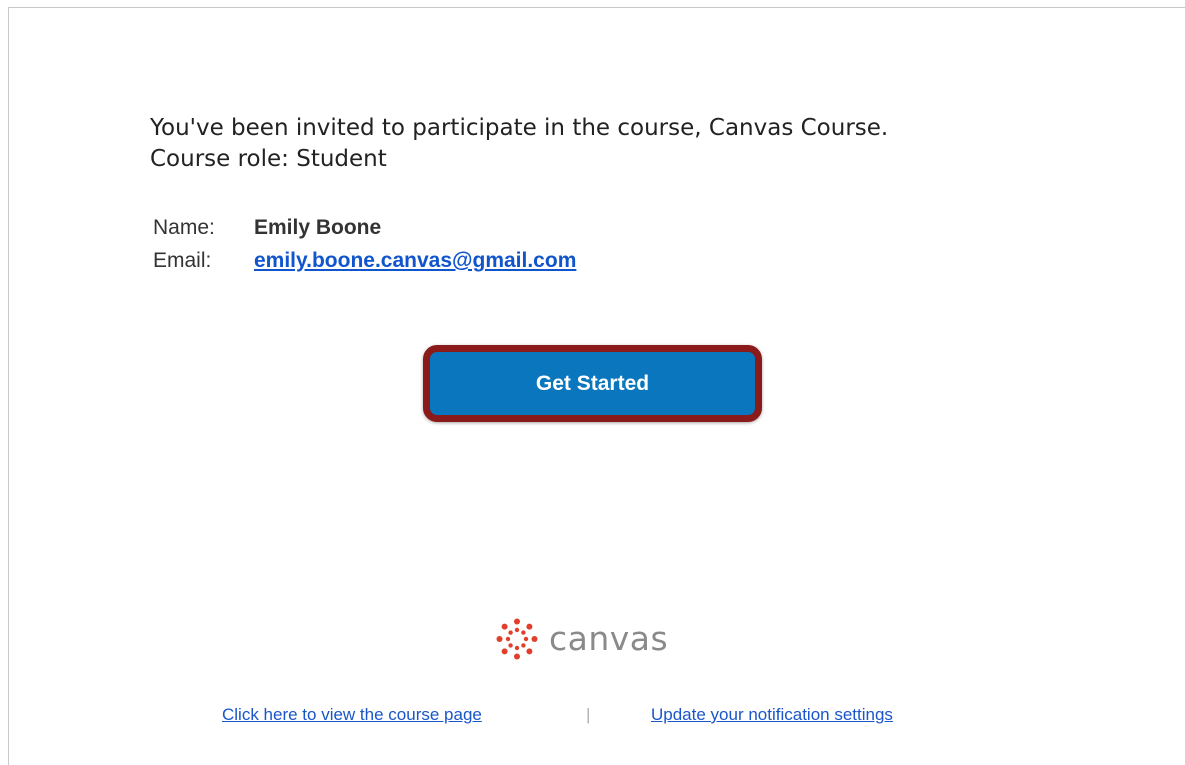 The width and height of the screenshot is (1185, 765). I want to click on notification-settings-link: Update your notification settings, so click(772, 715).